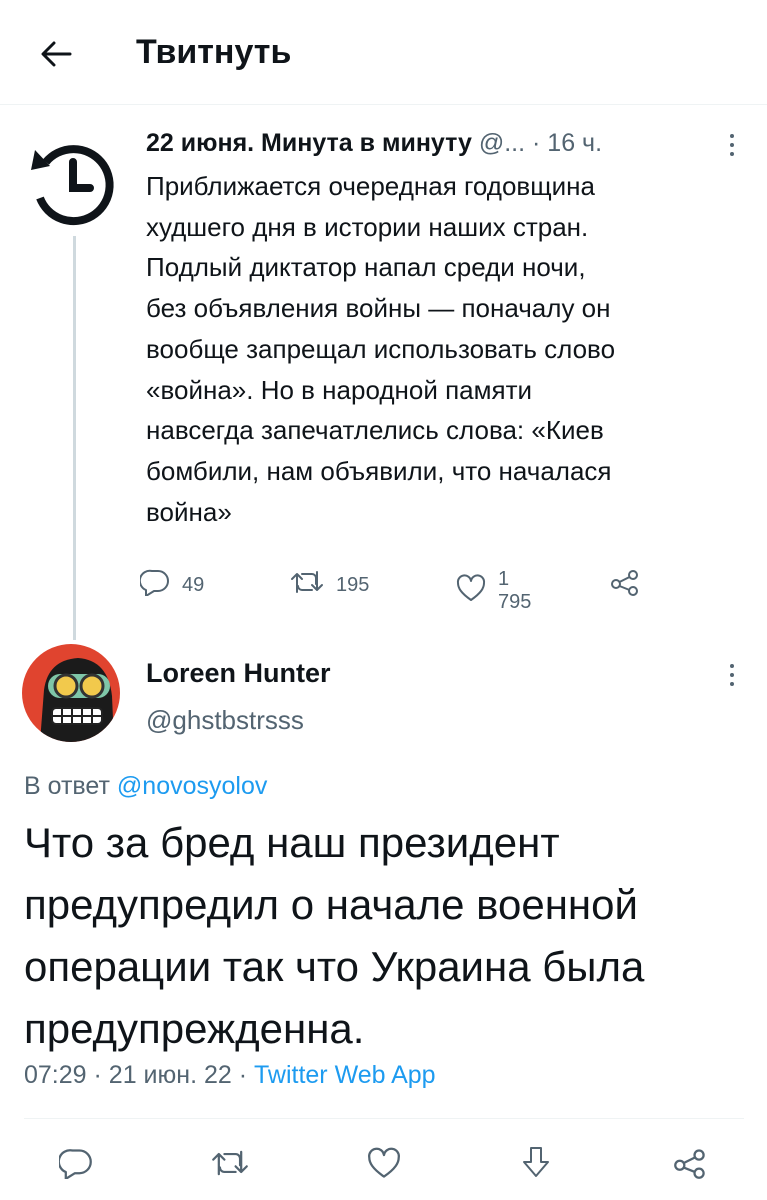 The width and height of the screenshot is (767, 1200). What do you see at coordinates (238, 673) in the screenshot?
I see `author-name: Loreen Hunter` at bounding box center [238, 673].